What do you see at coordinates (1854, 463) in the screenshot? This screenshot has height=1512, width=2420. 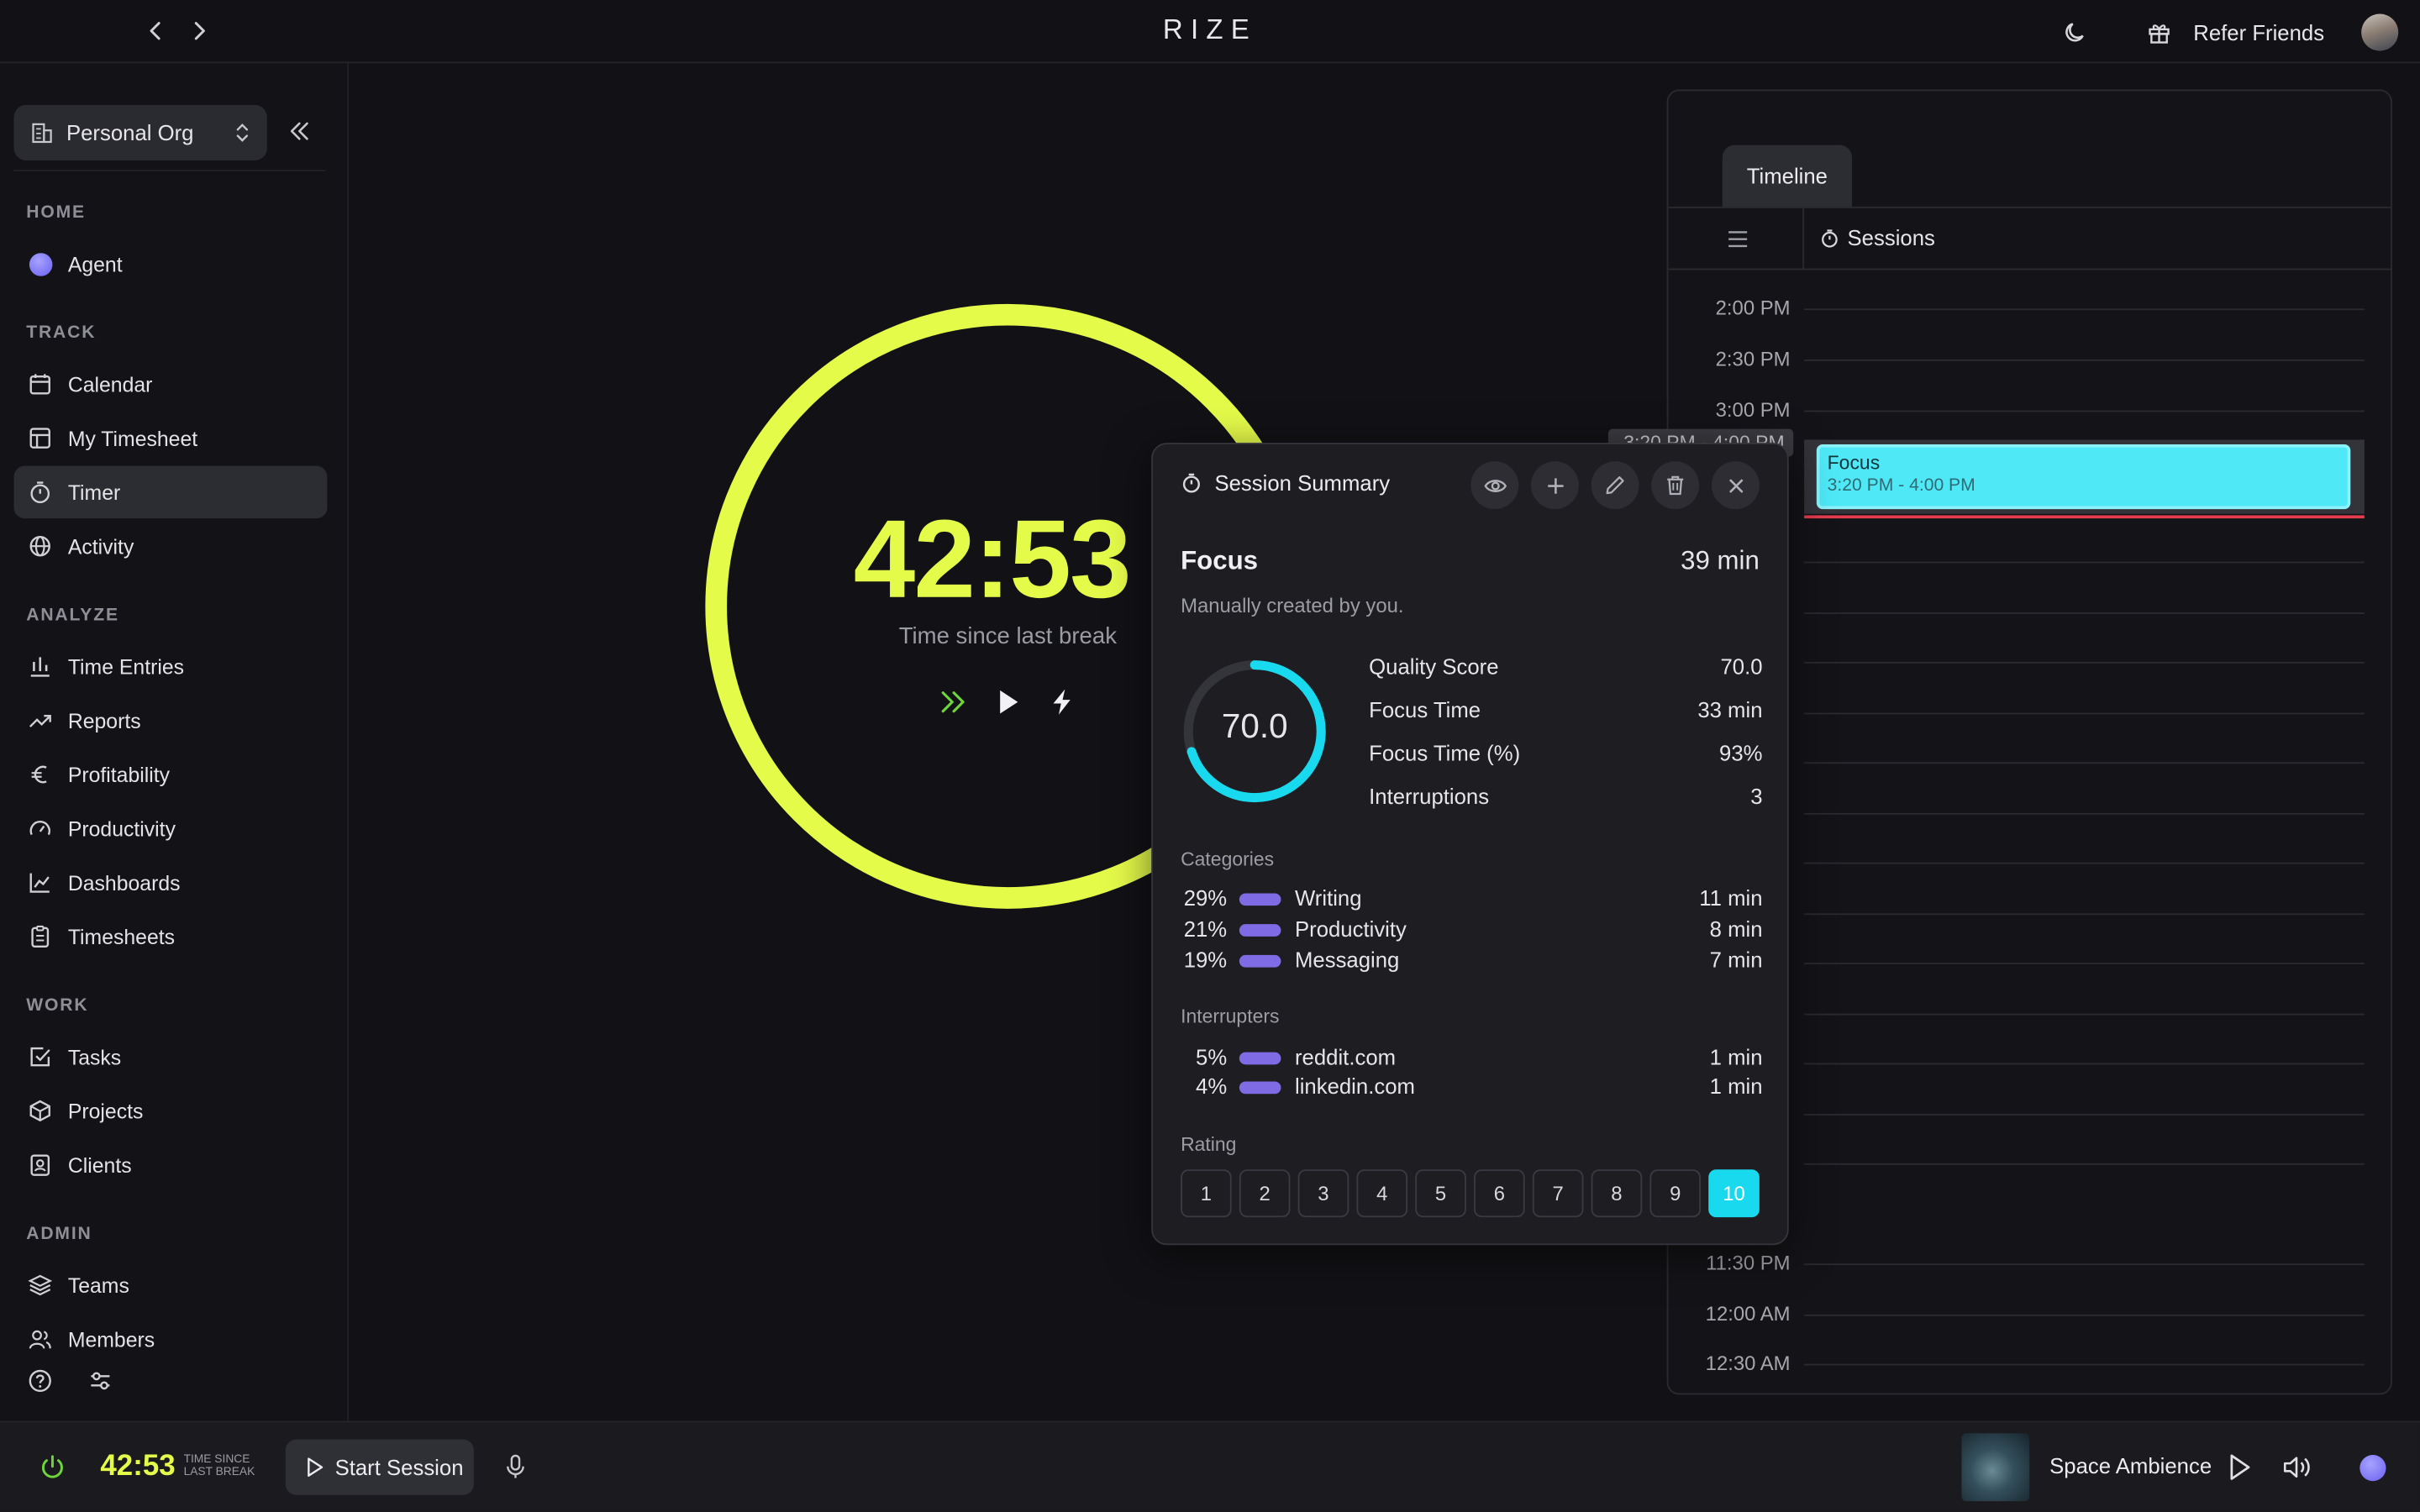 I see `focus-block-title: Focus` at bounding box center [1854, 463].